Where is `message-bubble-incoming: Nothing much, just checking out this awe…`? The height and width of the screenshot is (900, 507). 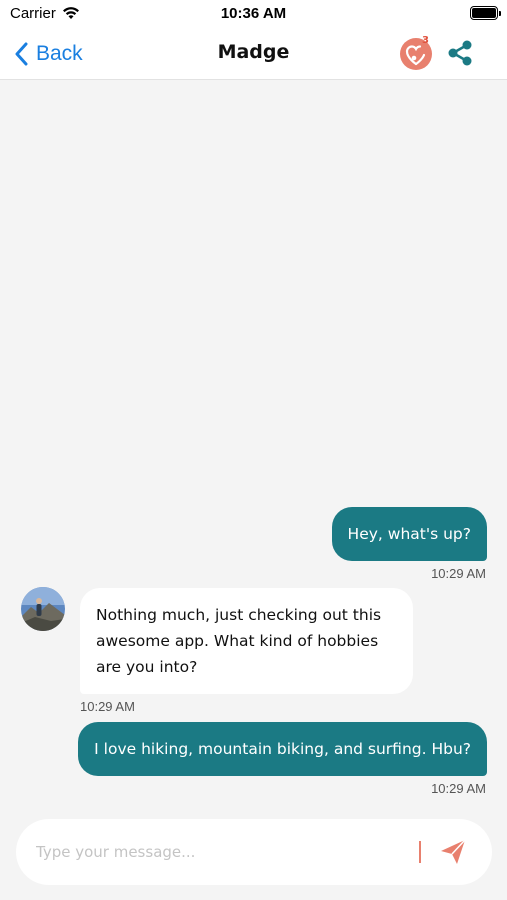 message-bubble-incoming: Nothing much, just checking out this awe… is located at coordinates (246, 641).